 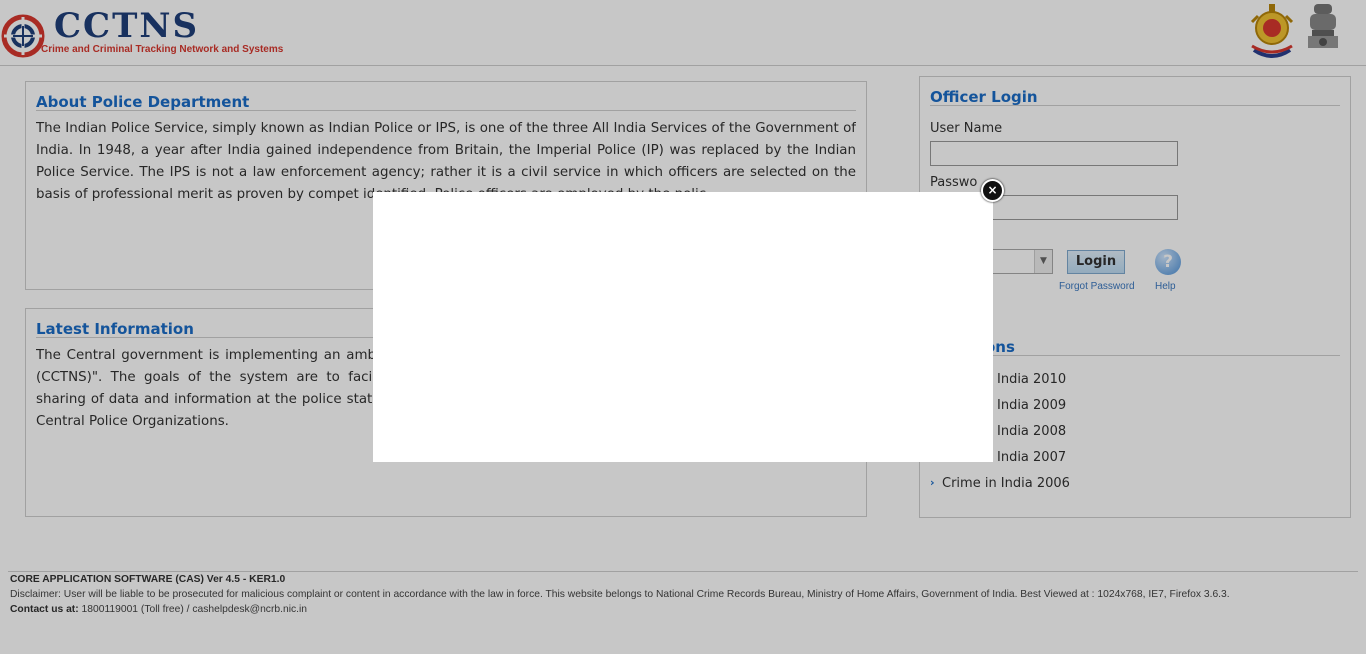 What do you see at coordinates (992, 190) in the screenshot?
I see `close-icon: ×` at bounding box center [992, 190].